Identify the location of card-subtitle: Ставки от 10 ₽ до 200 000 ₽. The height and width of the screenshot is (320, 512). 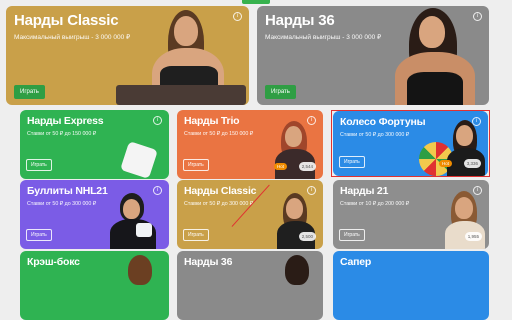
(375, 204).